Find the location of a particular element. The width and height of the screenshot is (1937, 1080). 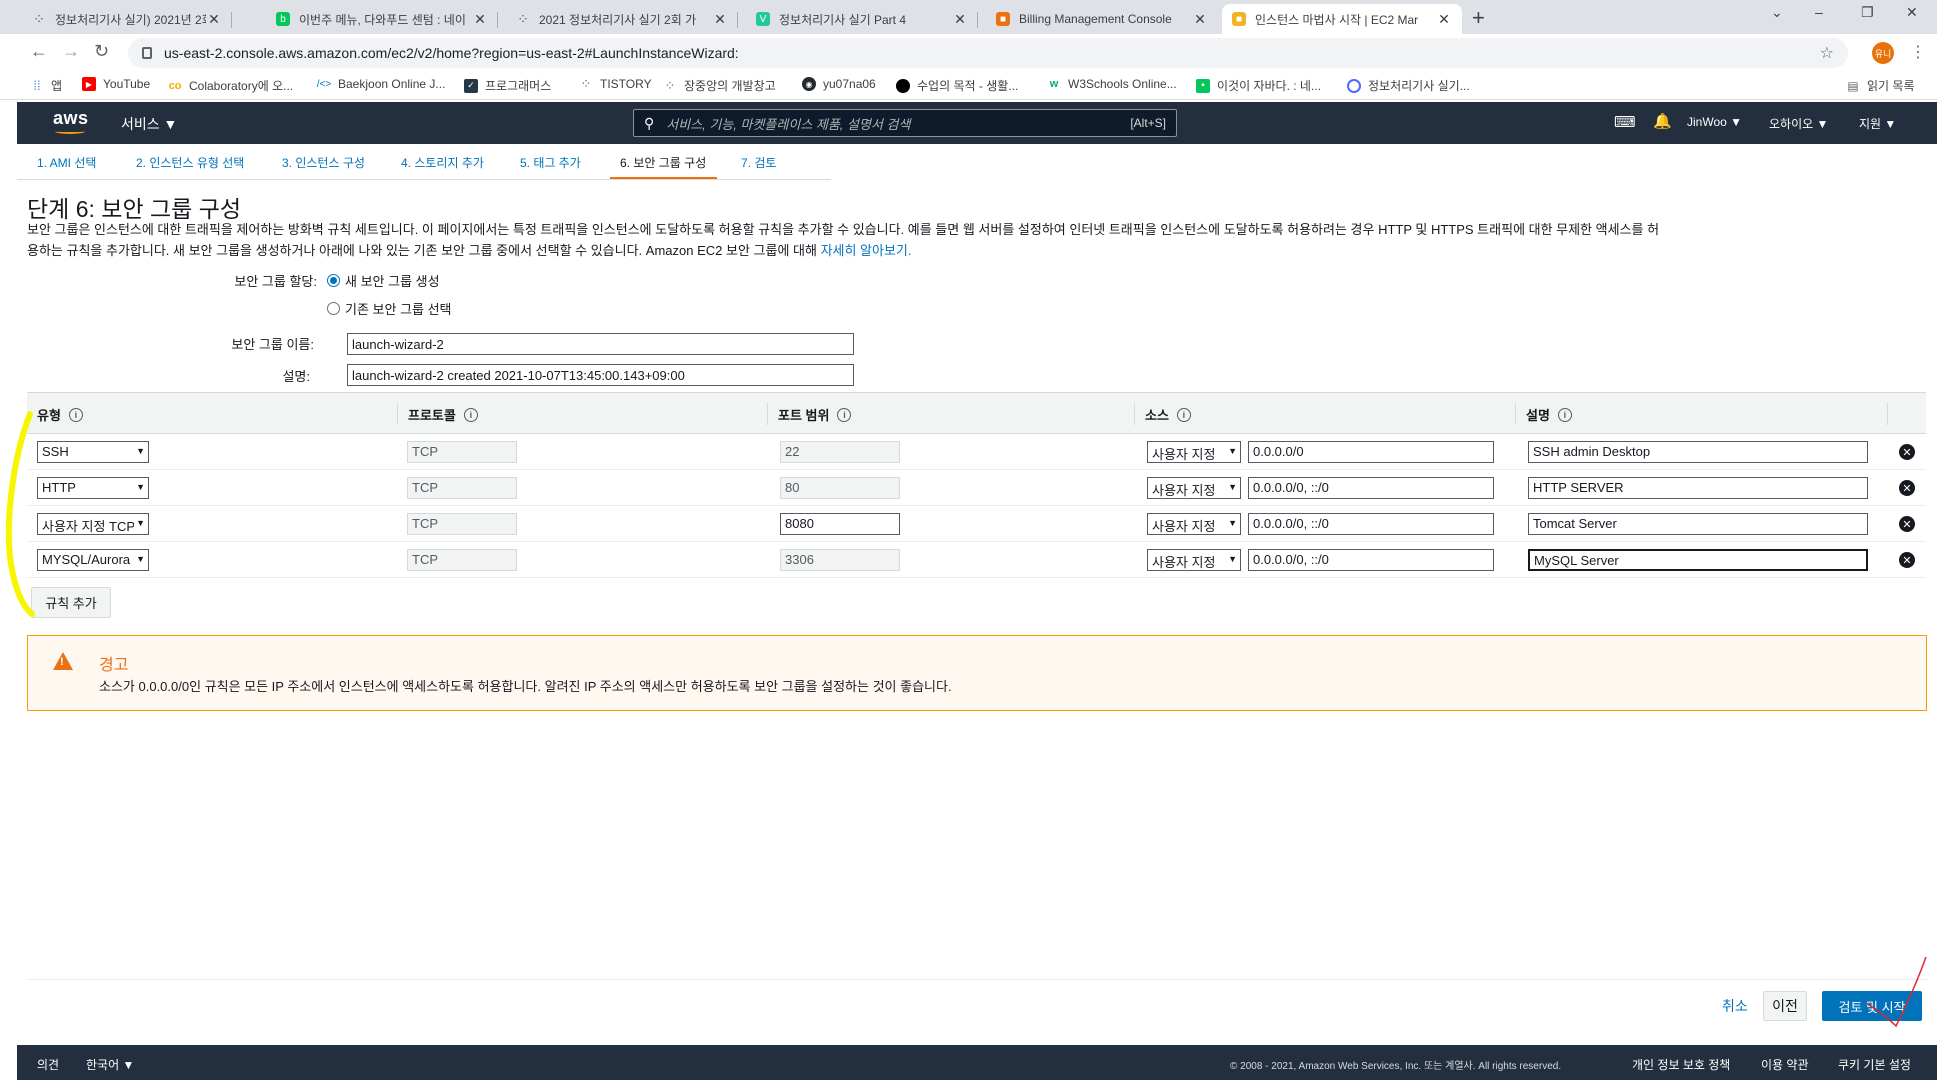

browser-tab: b 이번주 메뉴, 다와푸드 센텀 : 네이 ✕ is located at coordinates (382, 19).